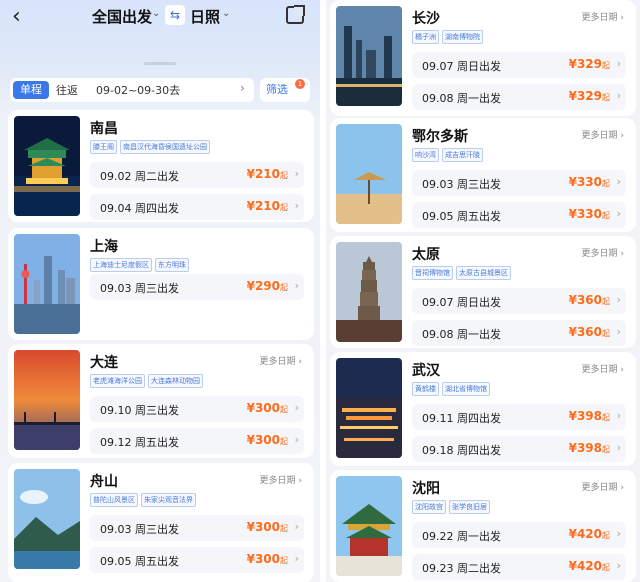 The height and width of the screenshot is (582, 640). Describe the element at coordinates (197, 409) in the screenshot. I see `departure-date-row: 09.10 周三出发 ¥300起 ›` at that location.